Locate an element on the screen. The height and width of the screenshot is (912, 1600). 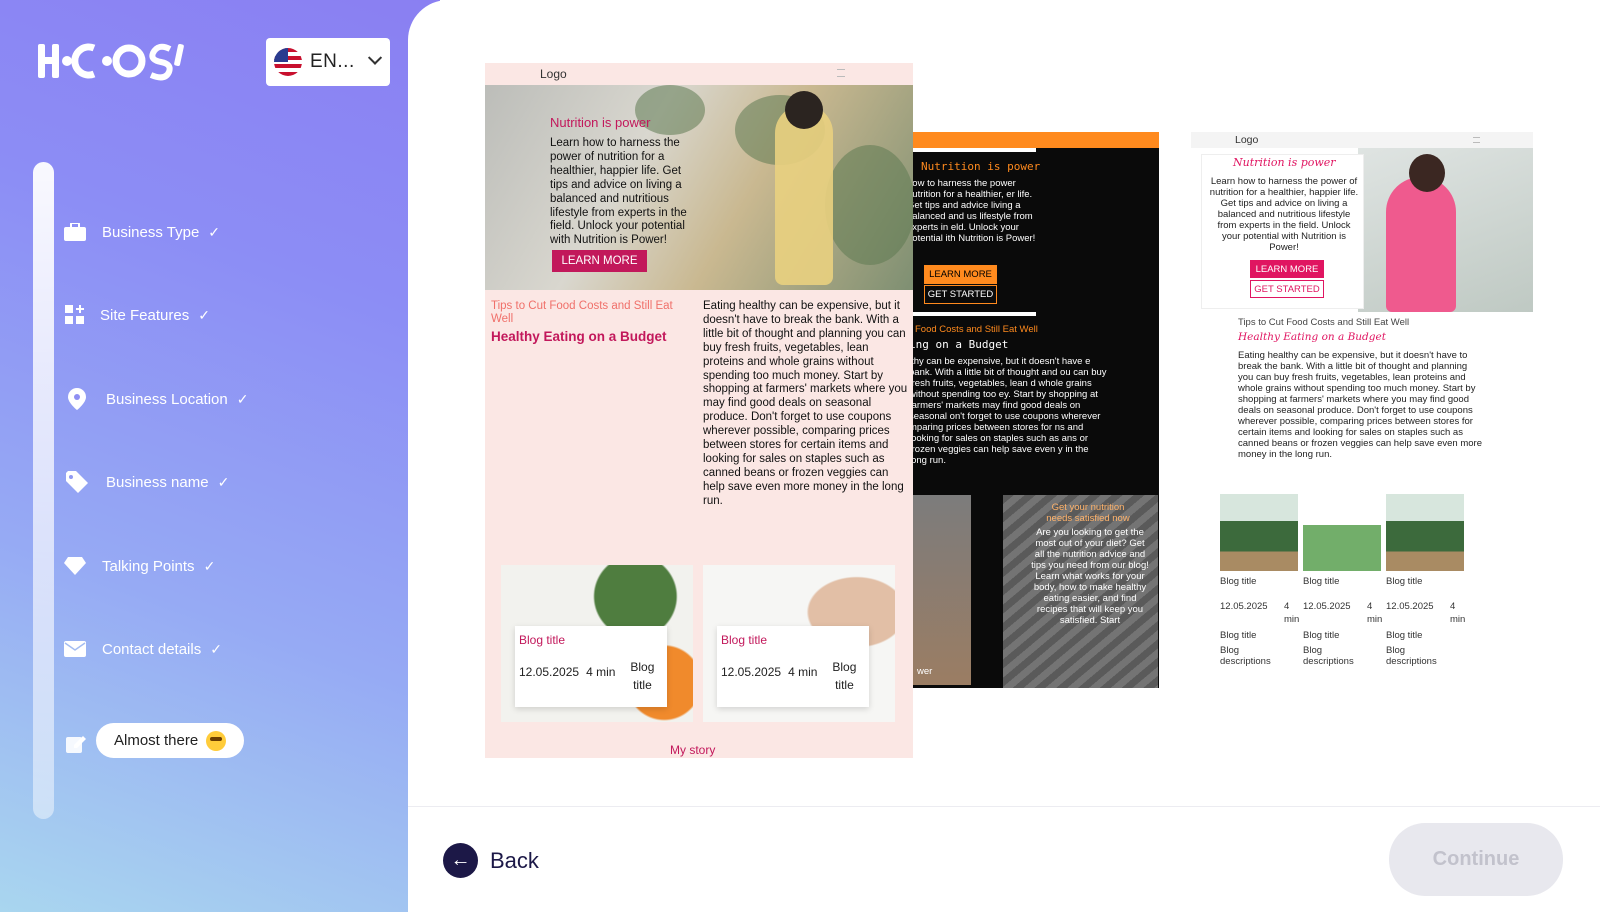
current-step-pill: Almost there is located at coordinates (170, 740).